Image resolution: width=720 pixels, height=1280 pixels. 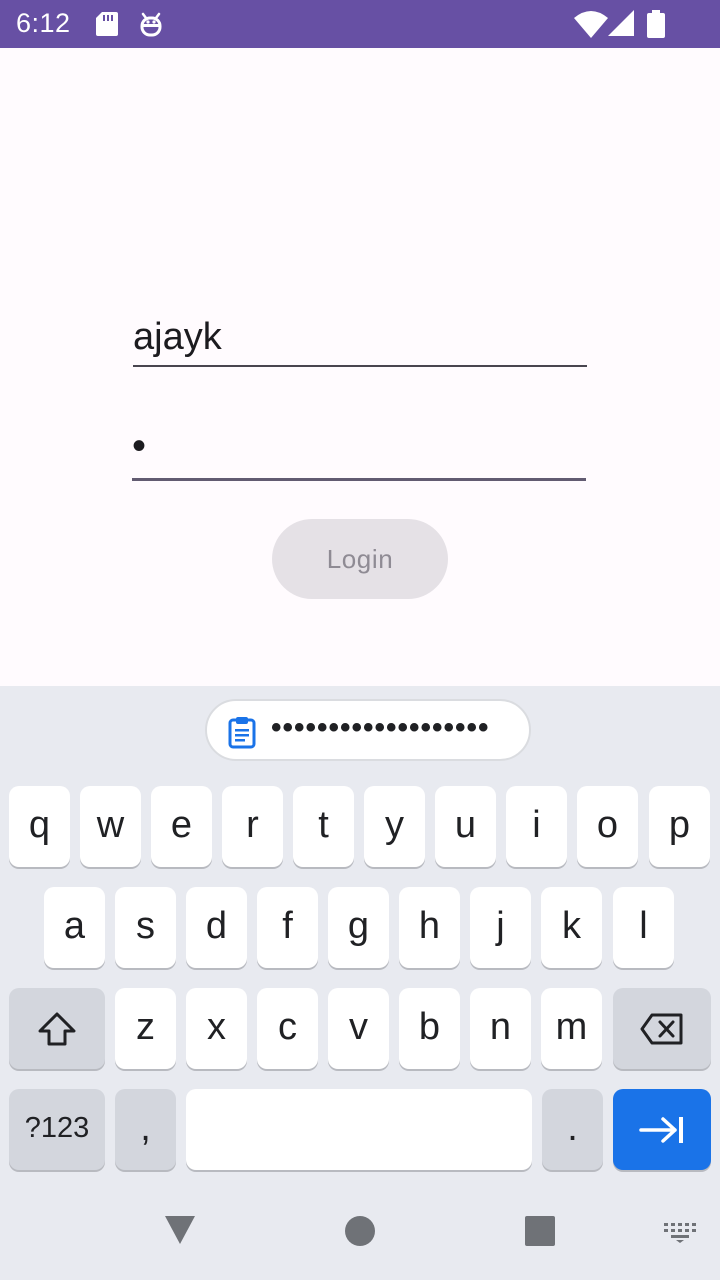 I want to click on key-e: e, so click(x=181, y=826).